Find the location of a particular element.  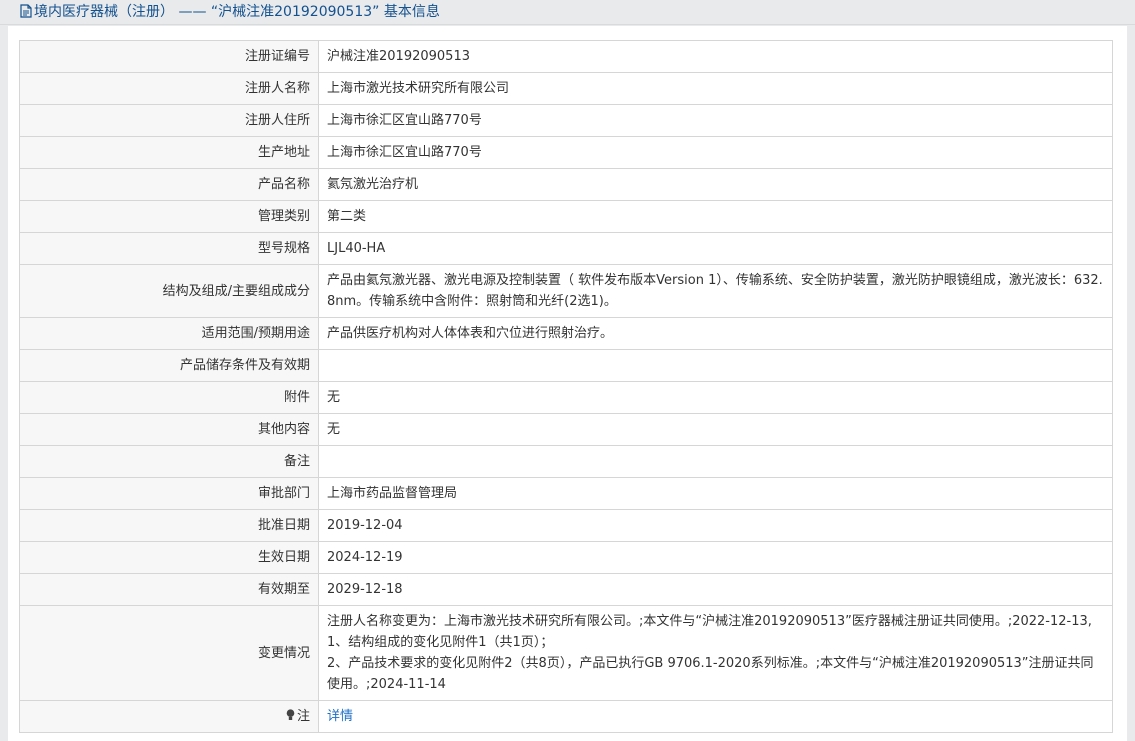

document-icon is located at coordinates (26, 14).